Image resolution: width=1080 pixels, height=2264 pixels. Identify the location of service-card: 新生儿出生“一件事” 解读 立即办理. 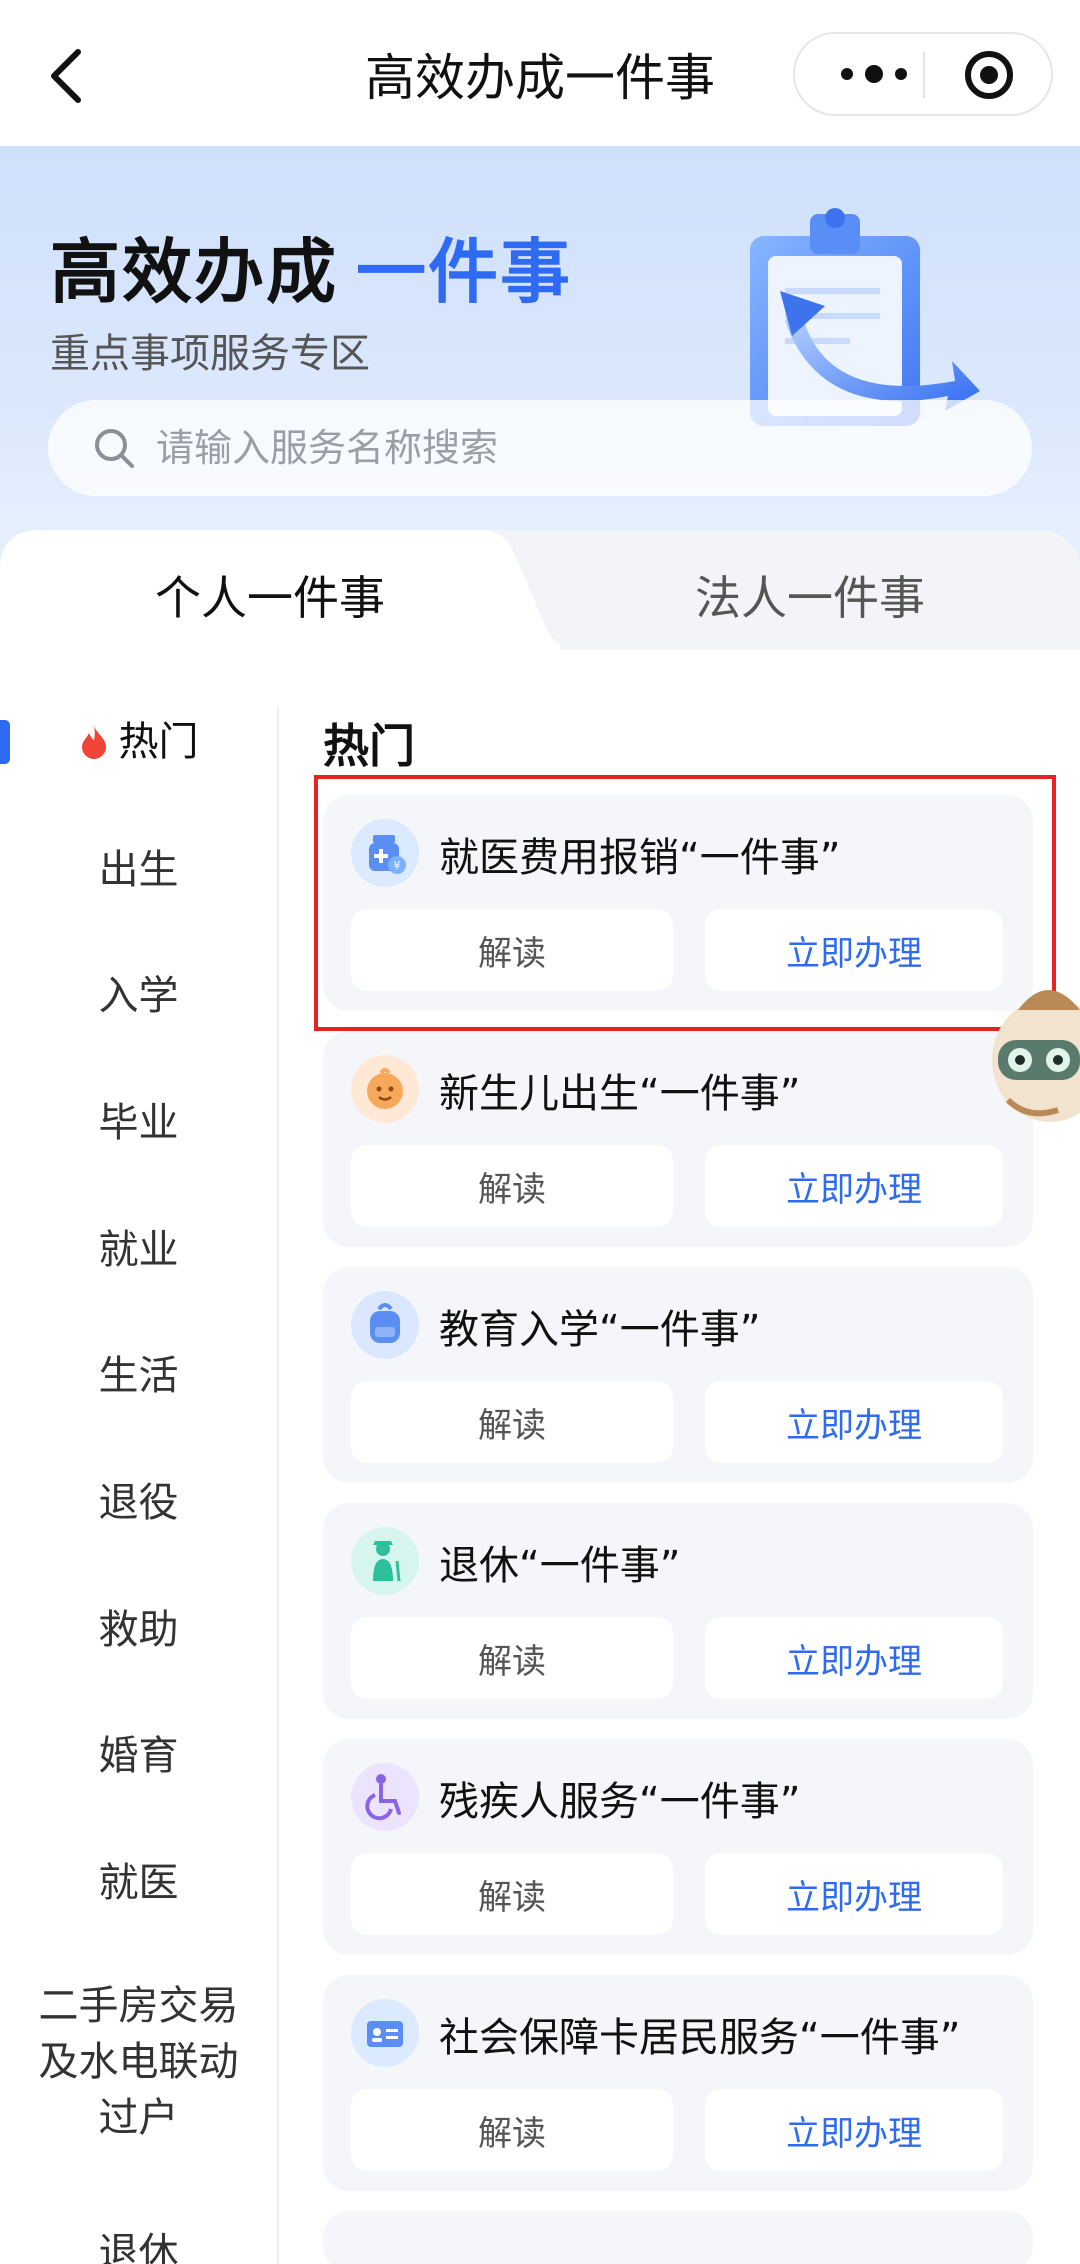
(678, 1139).